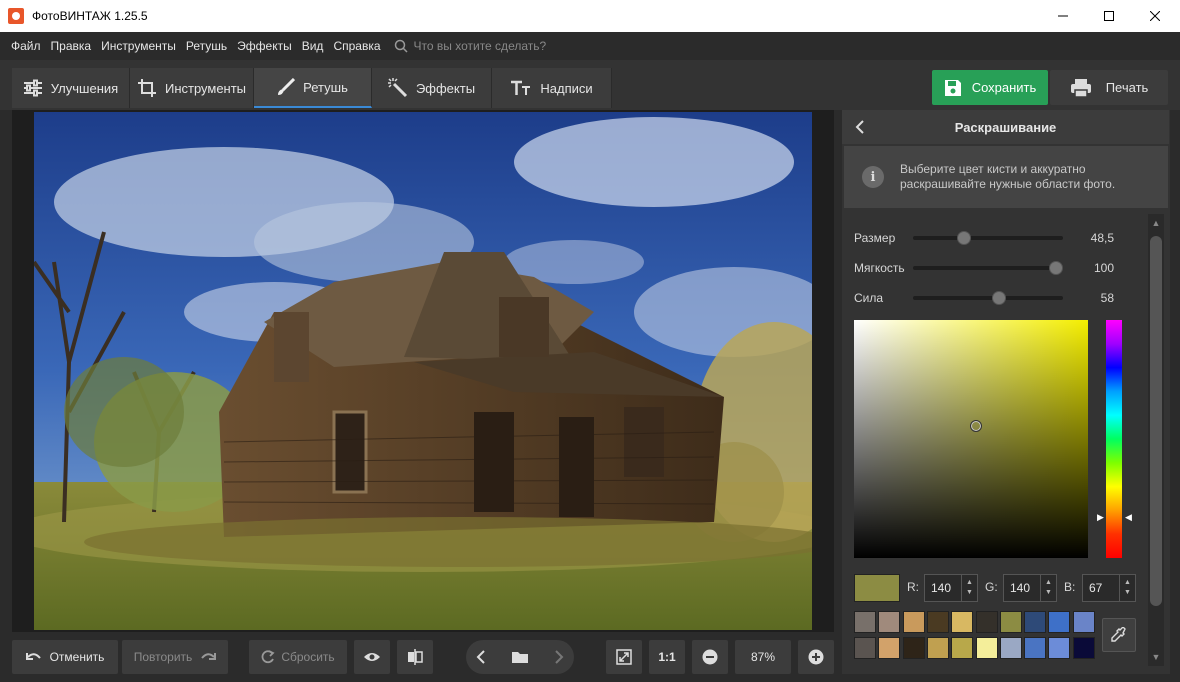 The width and height of the screenshot is (1180, 682). Describe the element at coordinates (969, 588) in the screenshot. I see `r-stepper: ▲ ▼` at that location.